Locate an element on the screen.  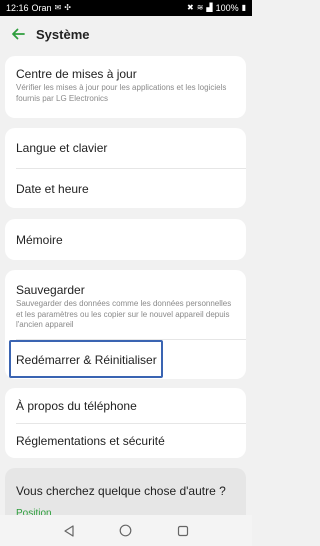
signal-icon: ▟ is located at coordinates (209, 7).